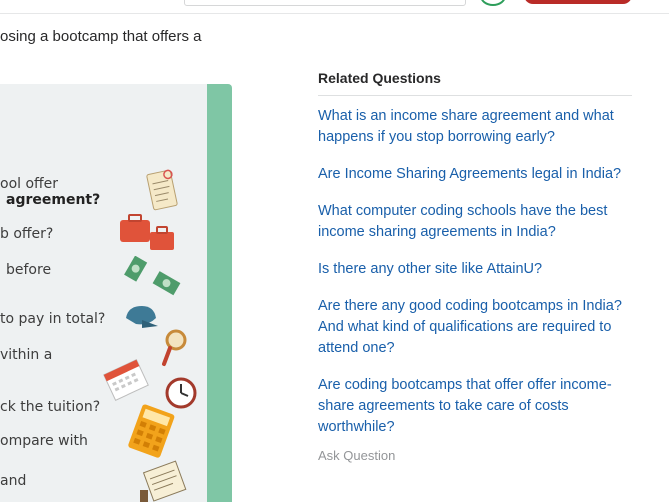 The width and height of the screenshot is (669, 502). Describe the element at coordinates (578, 2) in the screenshot. I see `add-question-button` at that location.